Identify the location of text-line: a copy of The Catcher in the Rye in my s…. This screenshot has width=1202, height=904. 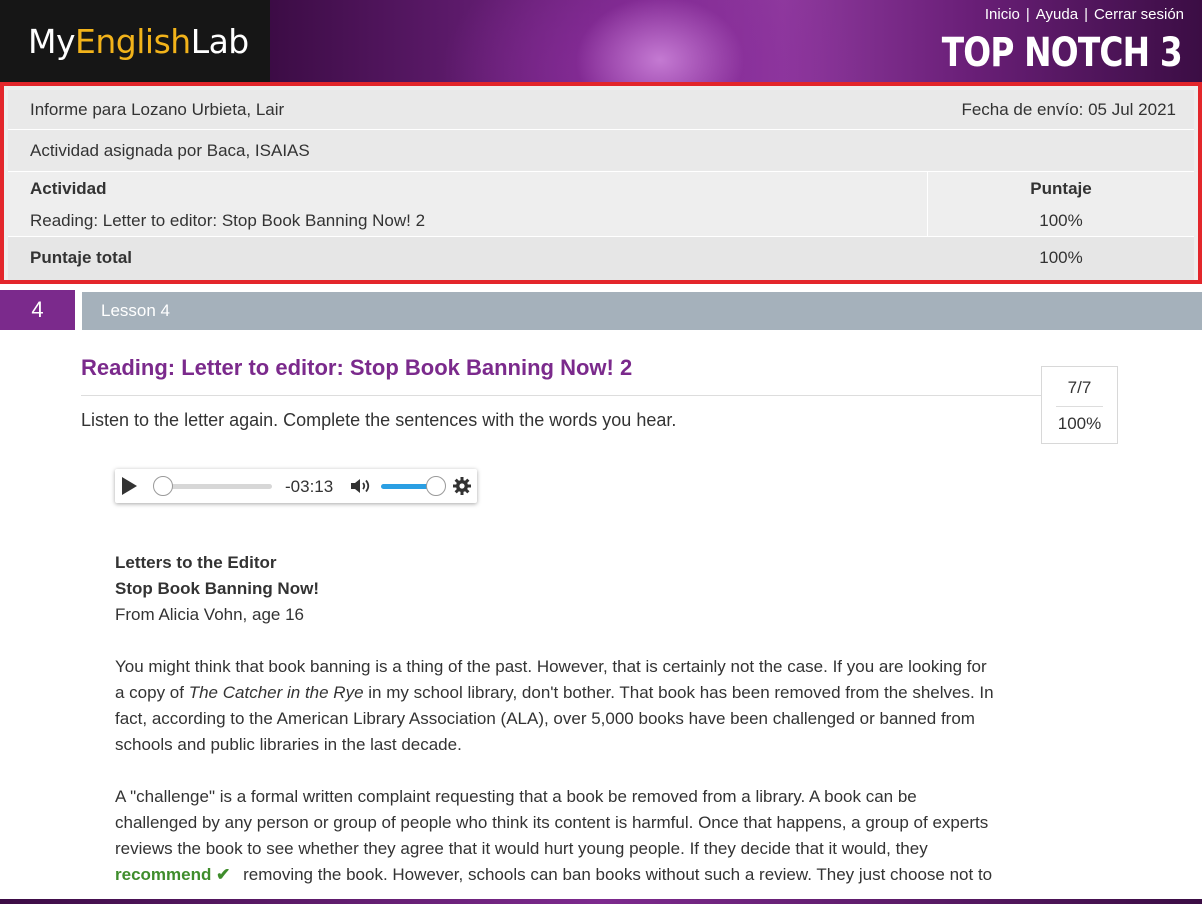
(554, 692).